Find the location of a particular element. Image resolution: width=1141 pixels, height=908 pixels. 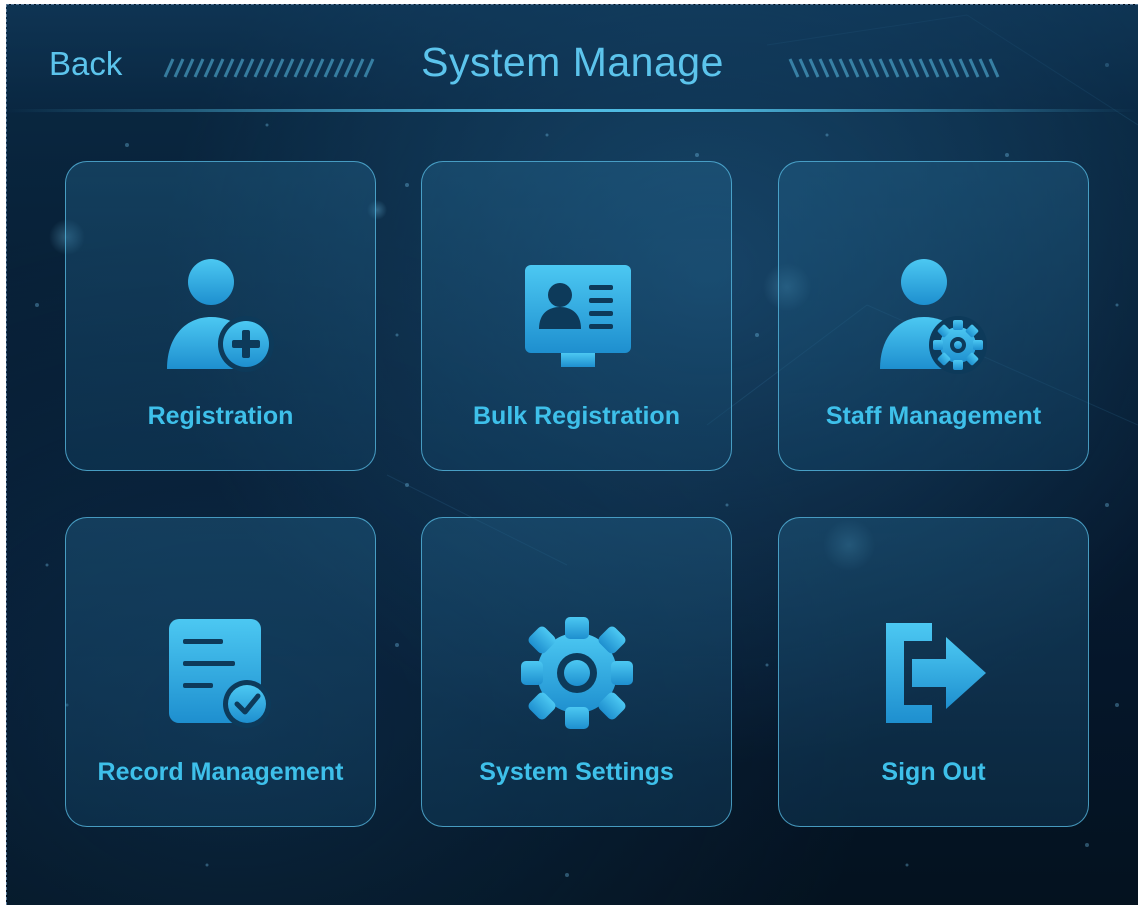

document-check-icon is located at coordinates (220, 673).